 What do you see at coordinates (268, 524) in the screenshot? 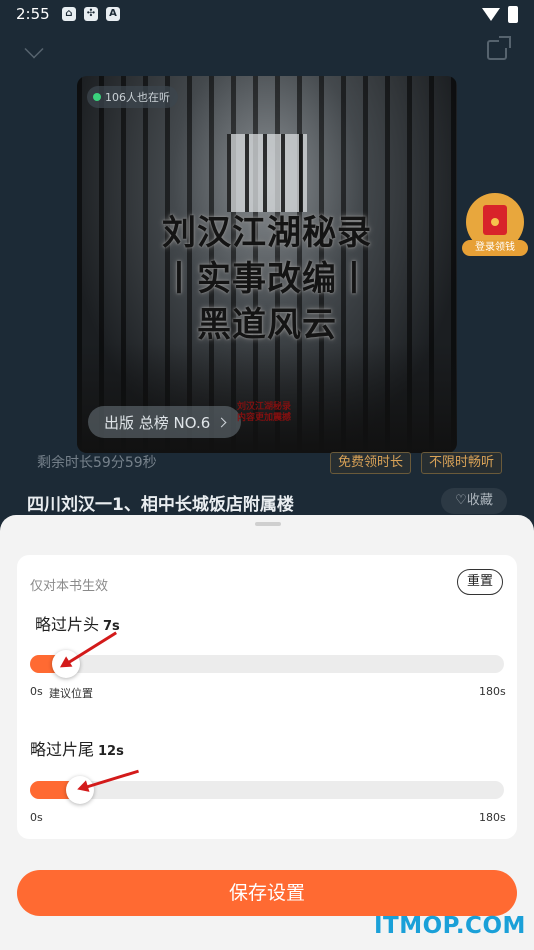
I see `drag-handle` at bounding box center [268, 524].